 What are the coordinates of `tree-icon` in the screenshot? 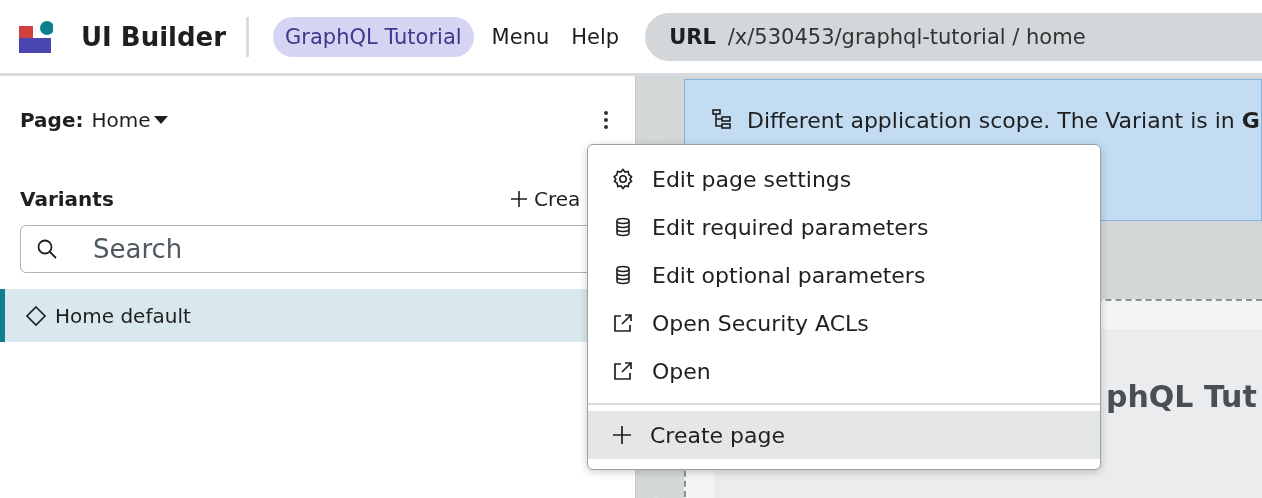 It's located at (722, 119).